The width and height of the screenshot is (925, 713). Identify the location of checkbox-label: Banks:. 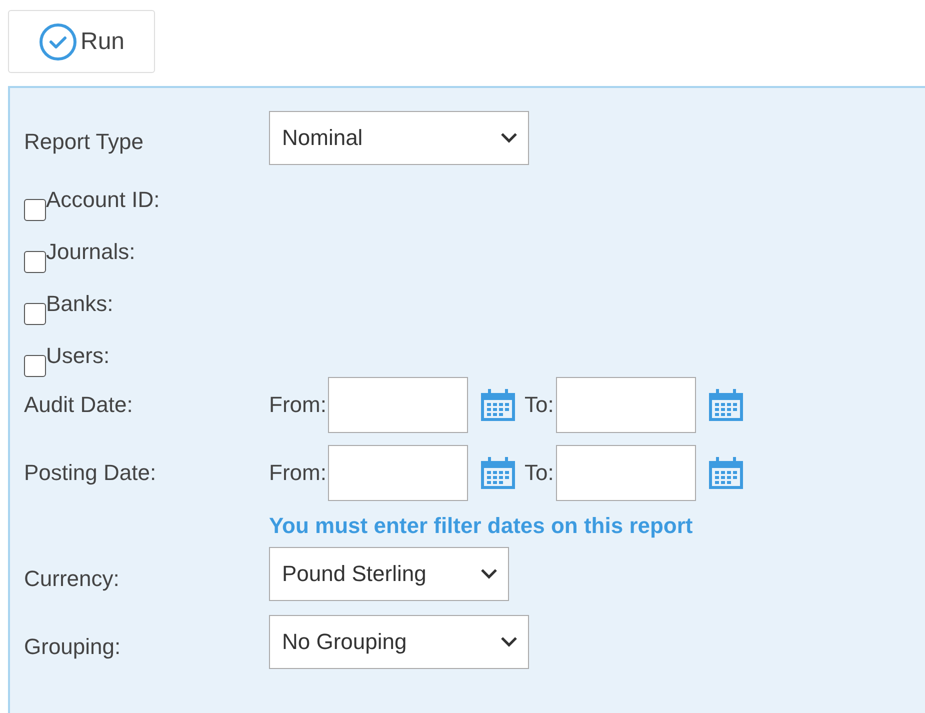
(80, 304).